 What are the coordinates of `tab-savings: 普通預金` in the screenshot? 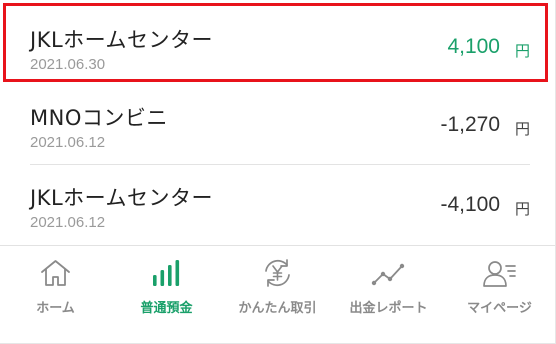 It's located at (166, 295).